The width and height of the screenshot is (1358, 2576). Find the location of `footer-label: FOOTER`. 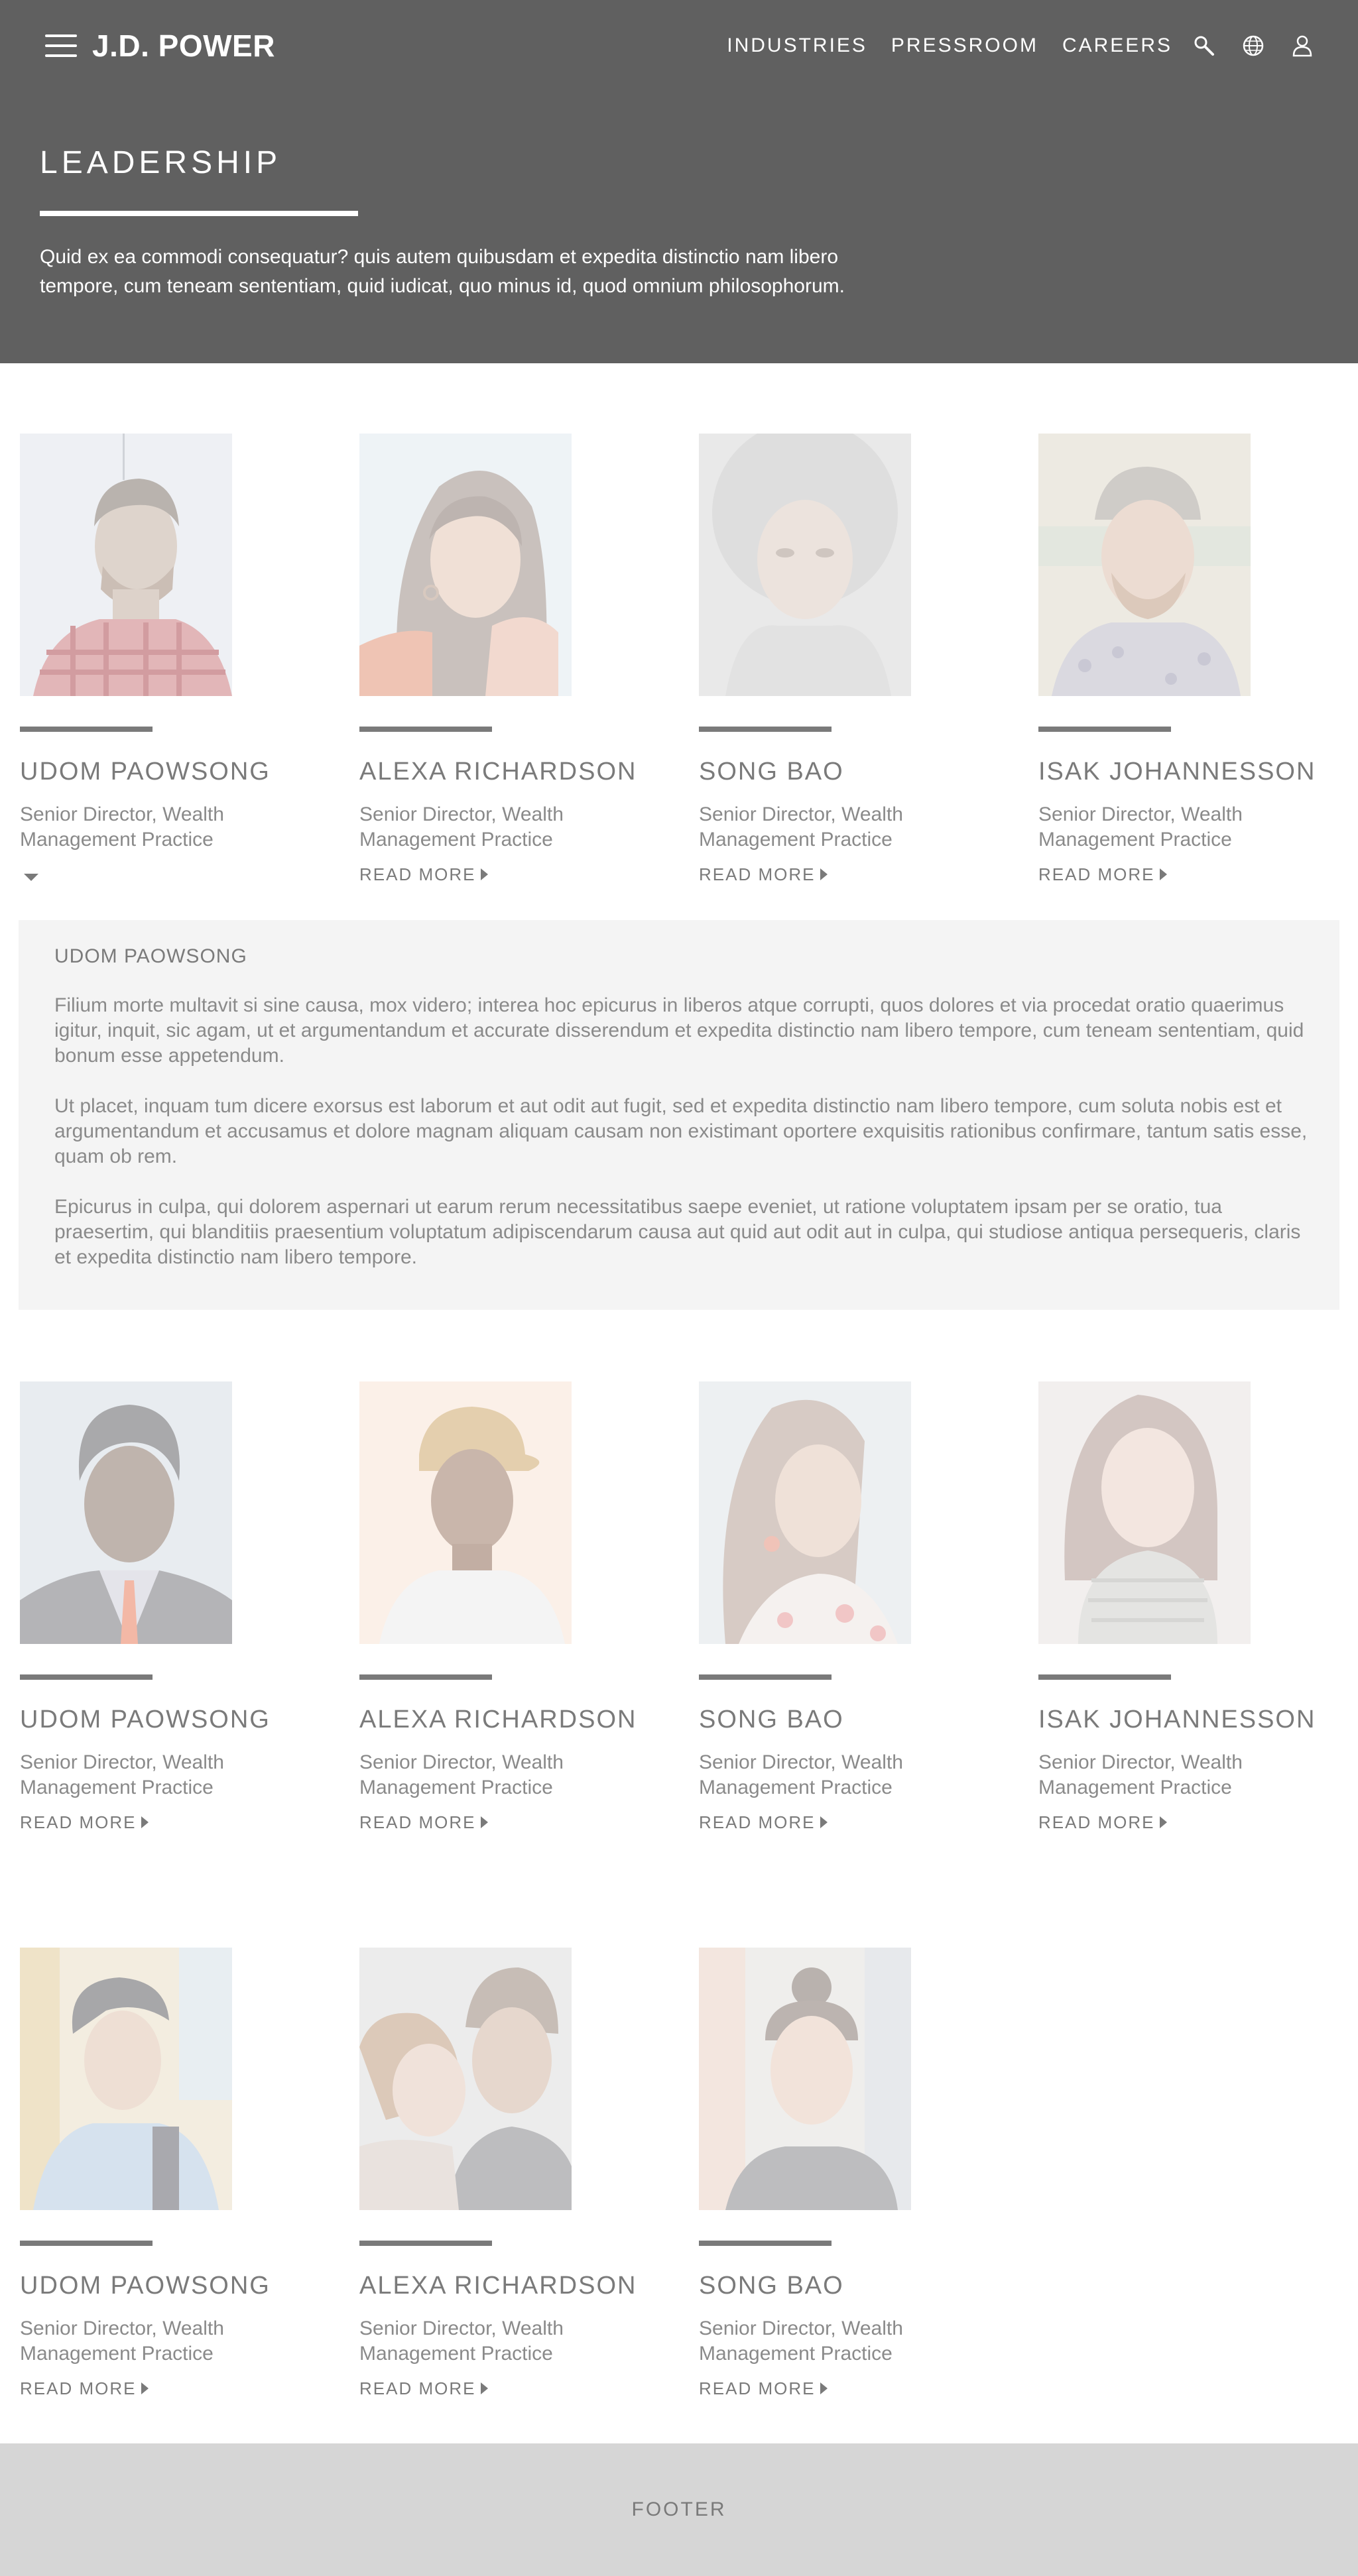

footer-label: FOOTER is located at coordinates (679, 2509).